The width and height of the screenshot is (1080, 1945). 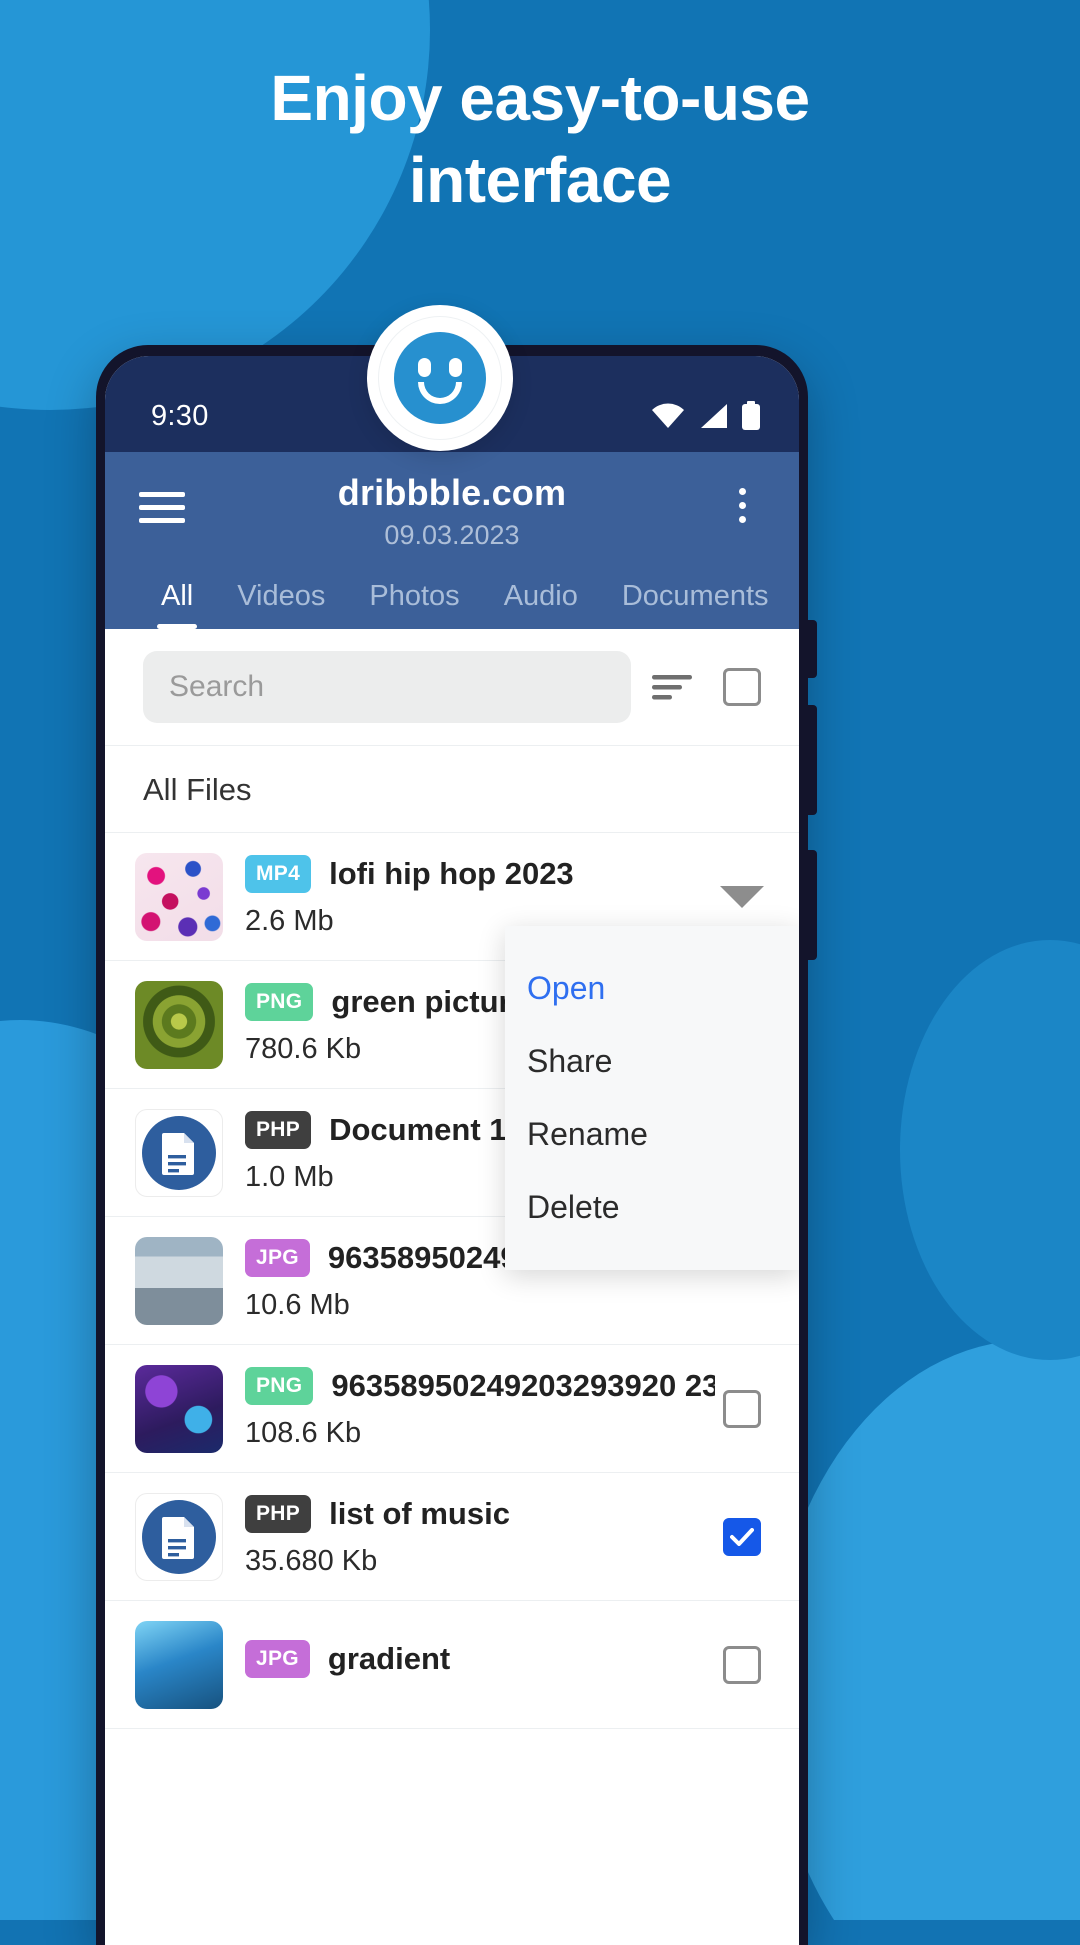 What do you see at coordinates (451, 873) in the screenshot?
I see `file-name: lofi hip hop 2023` at bounding box center [451, 873].